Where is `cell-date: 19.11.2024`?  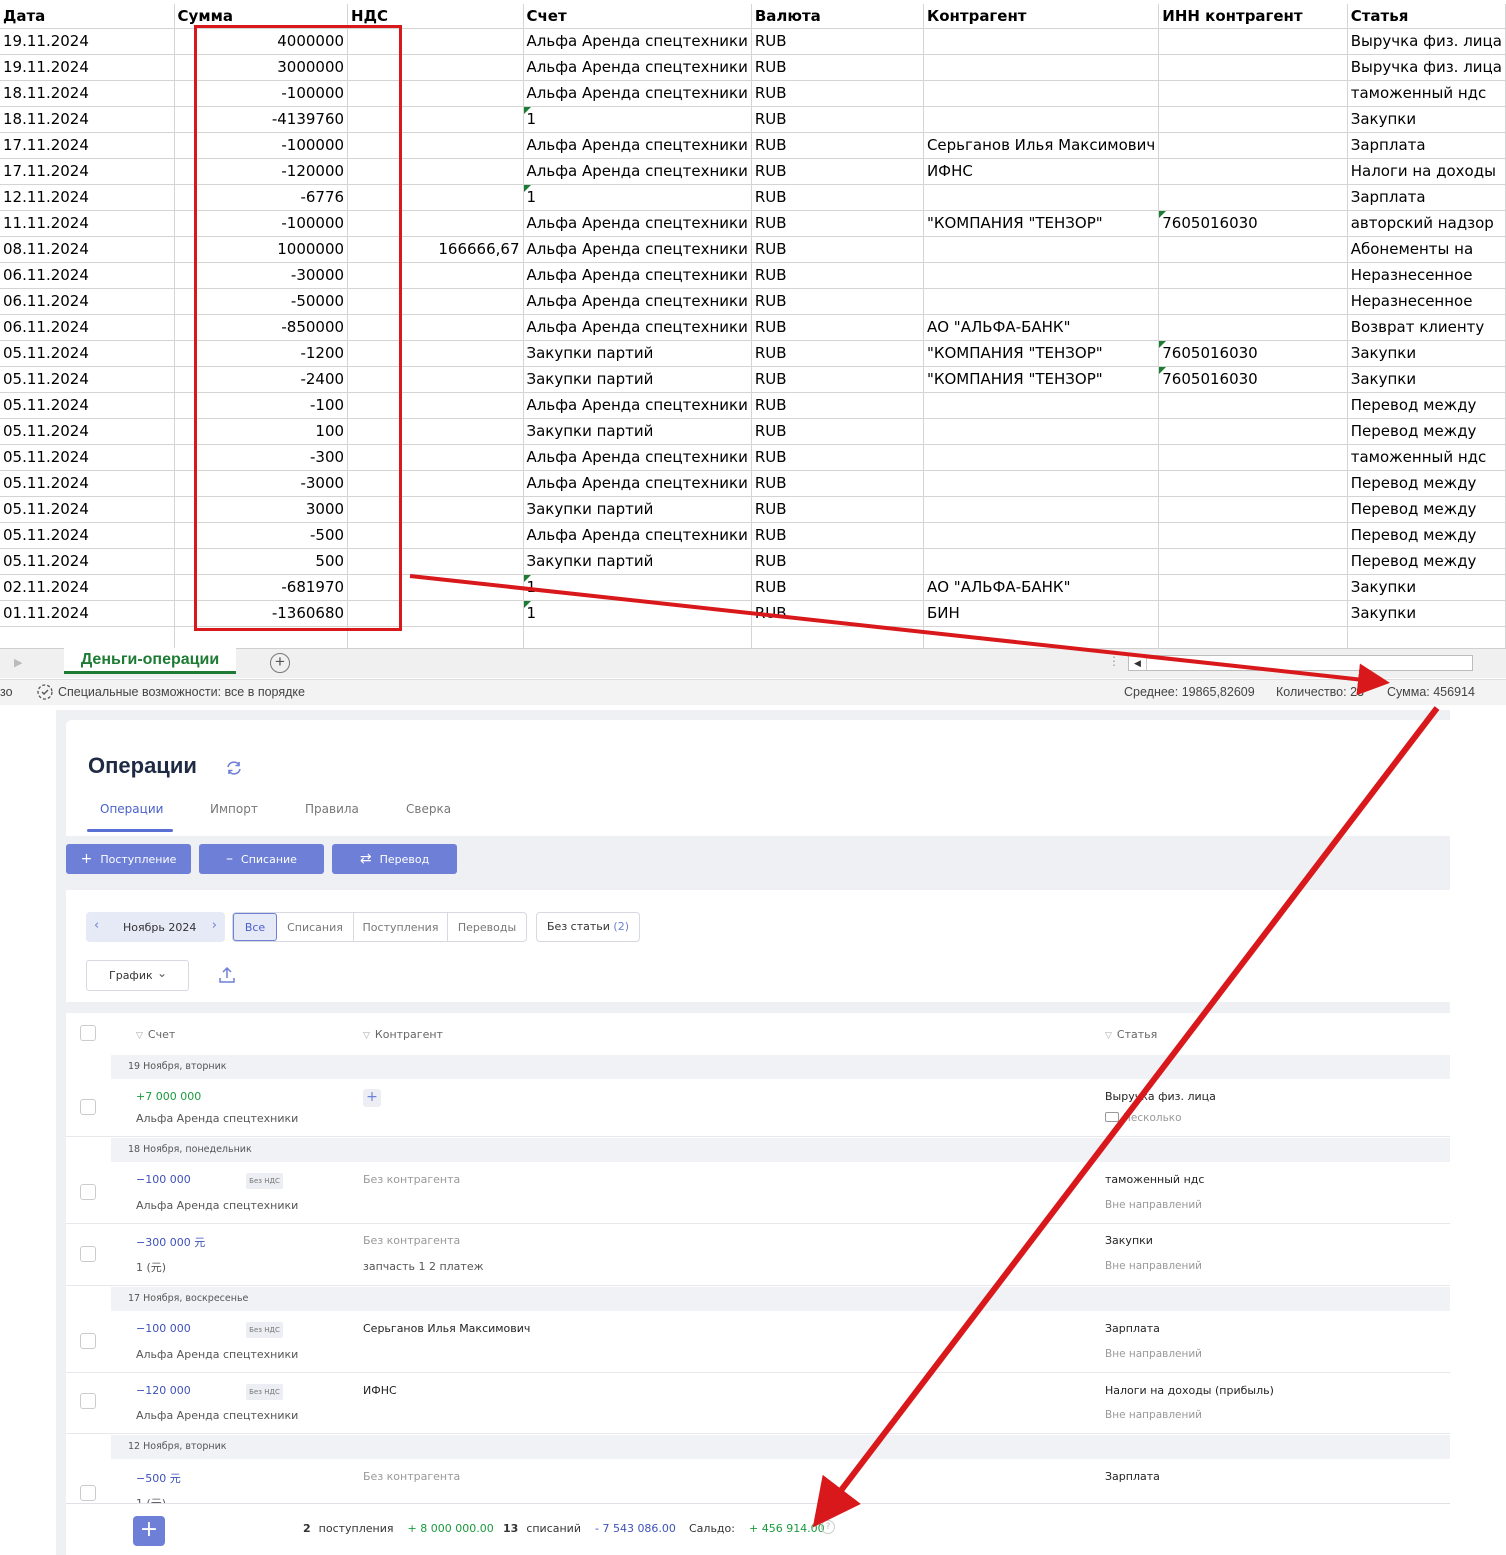 cell-date: 19.11.2024 is located at coordinates (87, 67).